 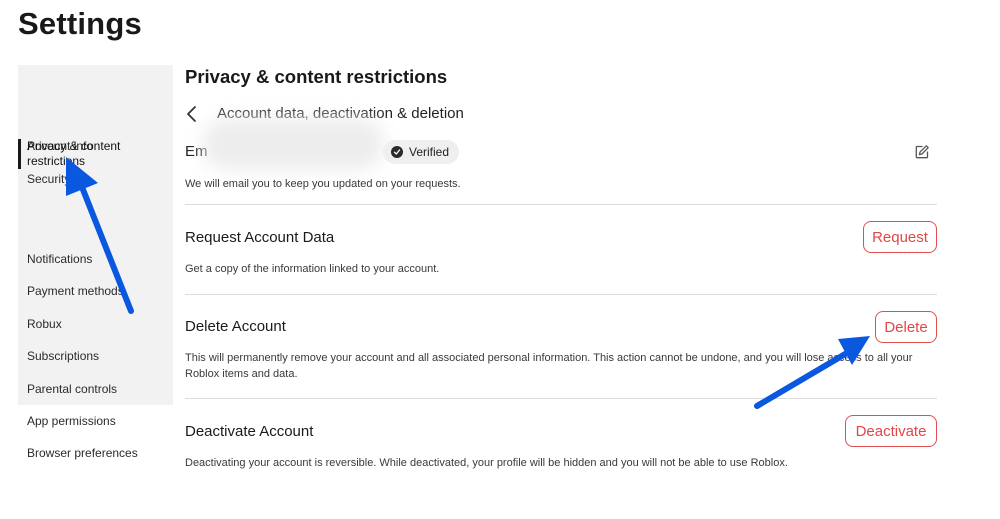 I want to click on sidebar-item-browser-preferences: Browser preferences, so click(x=95, y=453).